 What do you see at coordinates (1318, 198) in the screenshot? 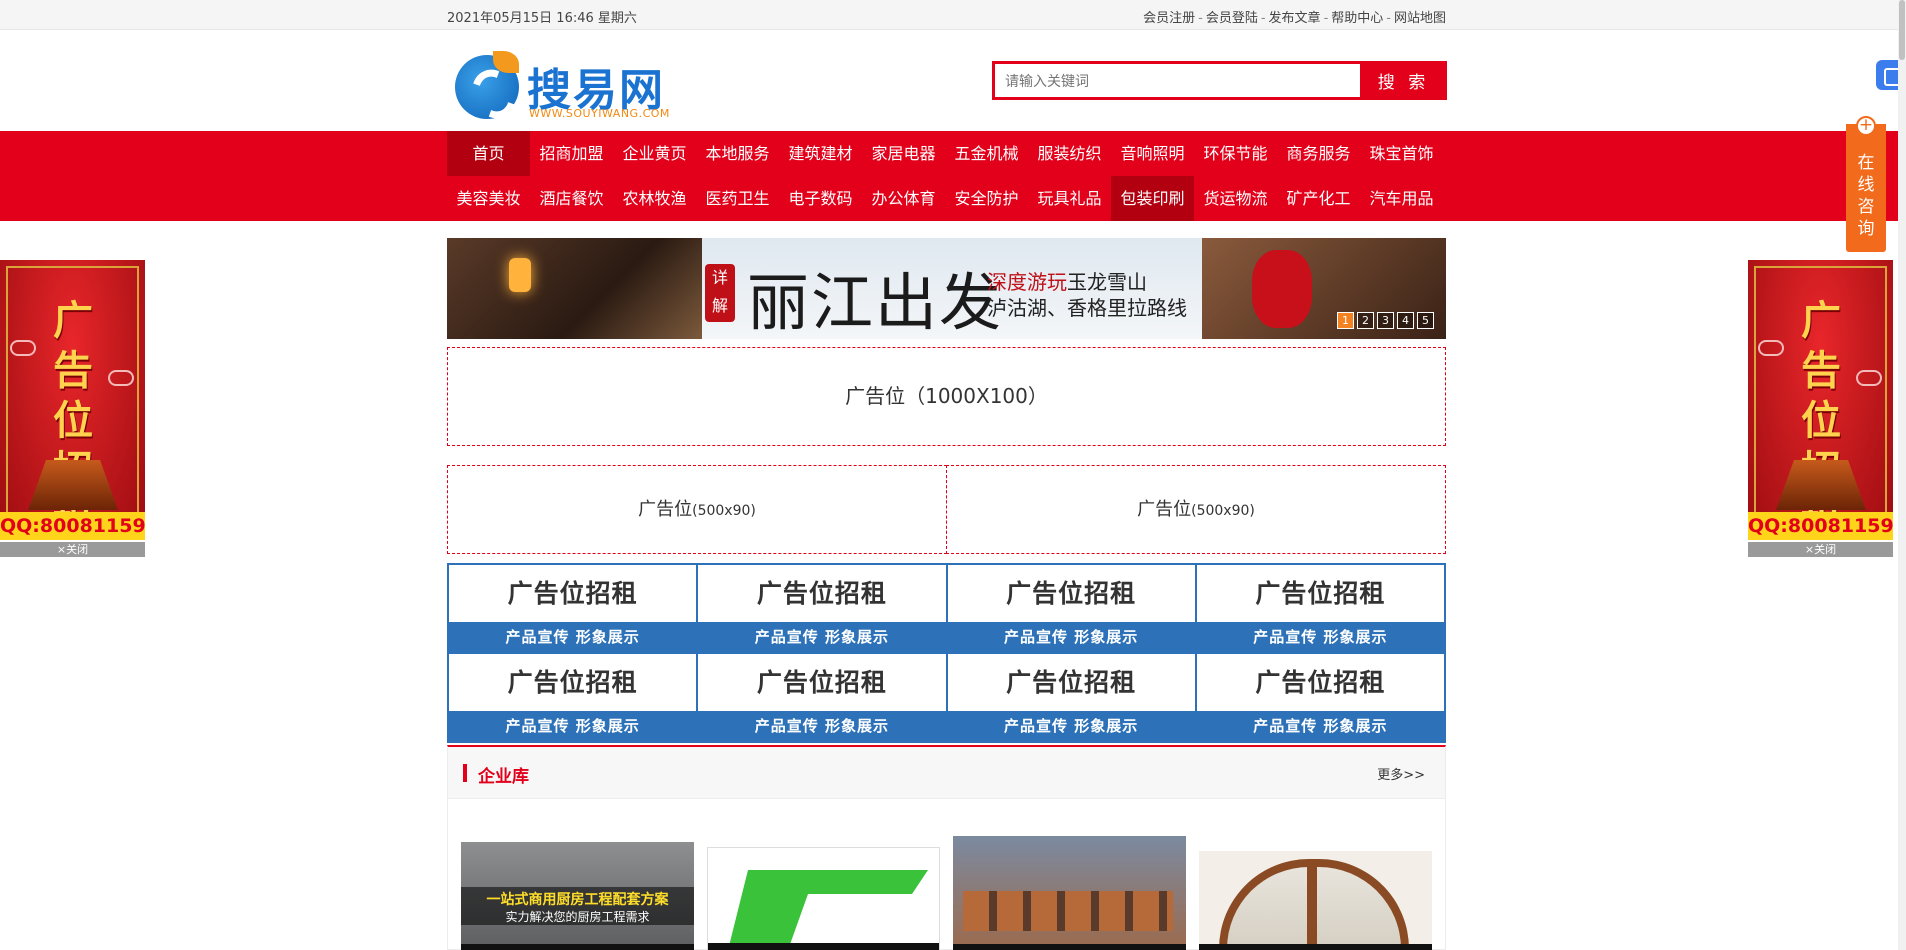
I see `nav-item: 矿产化工` at bounding box center [1318, 198].